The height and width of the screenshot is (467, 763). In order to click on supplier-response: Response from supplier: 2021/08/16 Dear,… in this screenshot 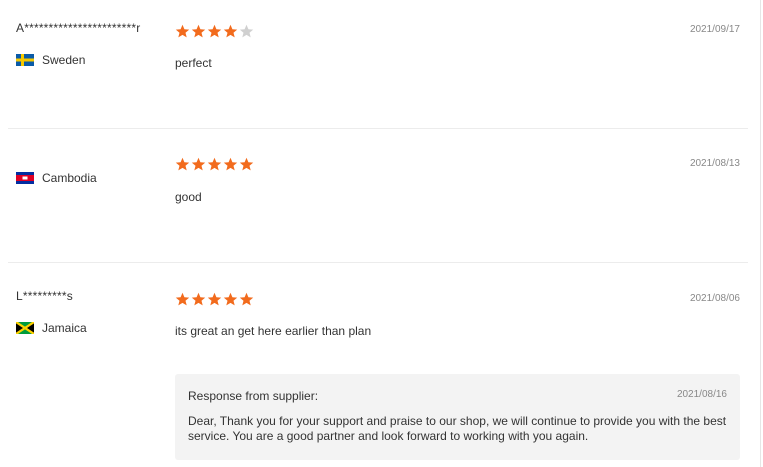, I will do `click(457, 417)`.